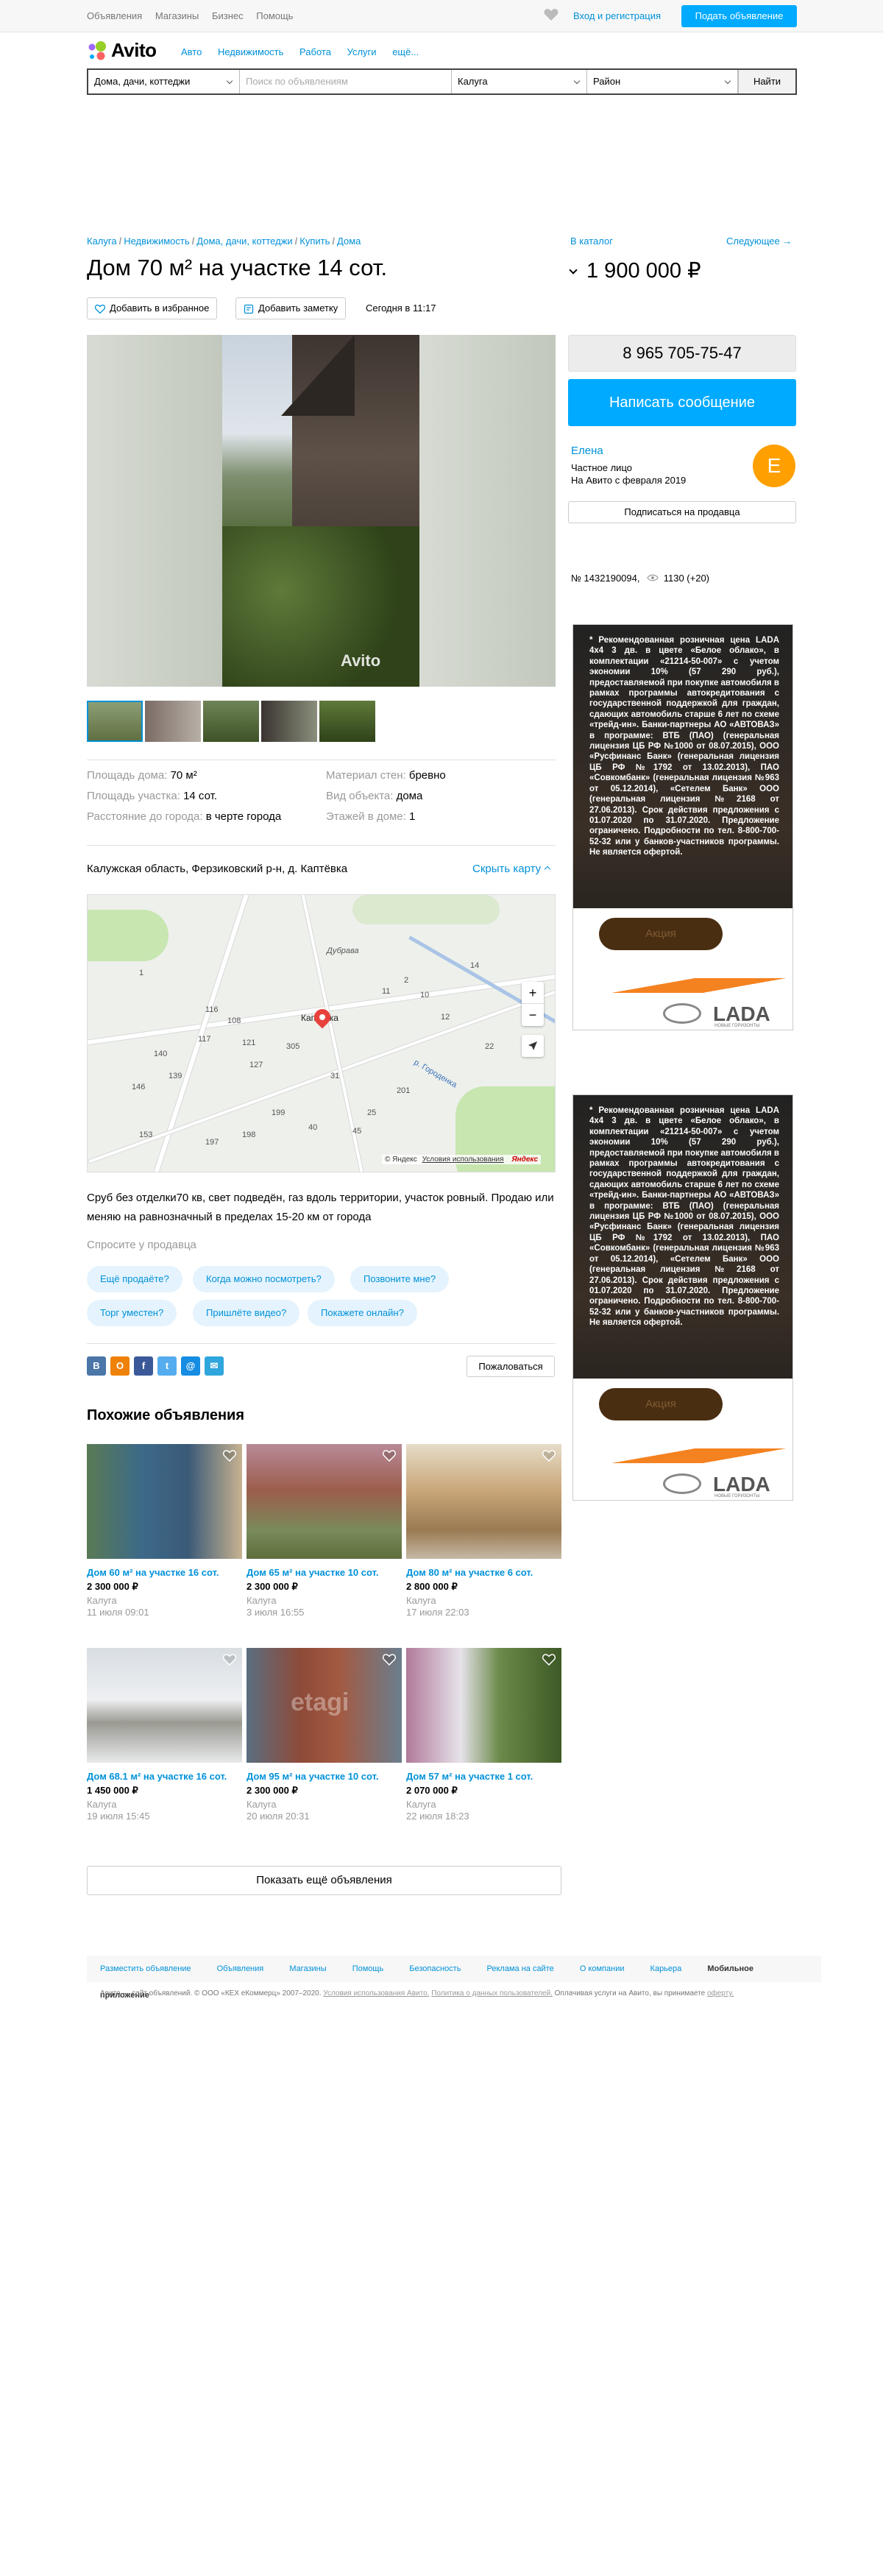  I want to click on map-terms-link: Условия использования, so click(463, 1160).